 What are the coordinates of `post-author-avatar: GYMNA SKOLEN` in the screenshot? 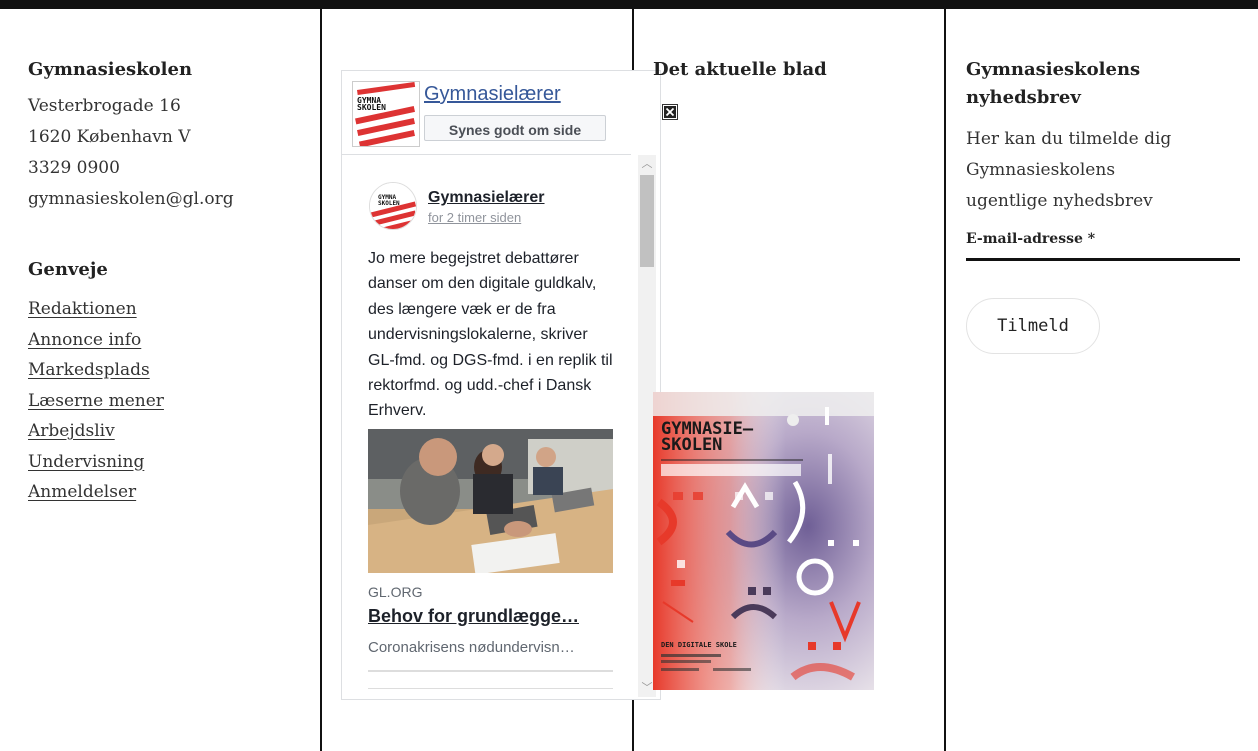 It's located at (393, 206).